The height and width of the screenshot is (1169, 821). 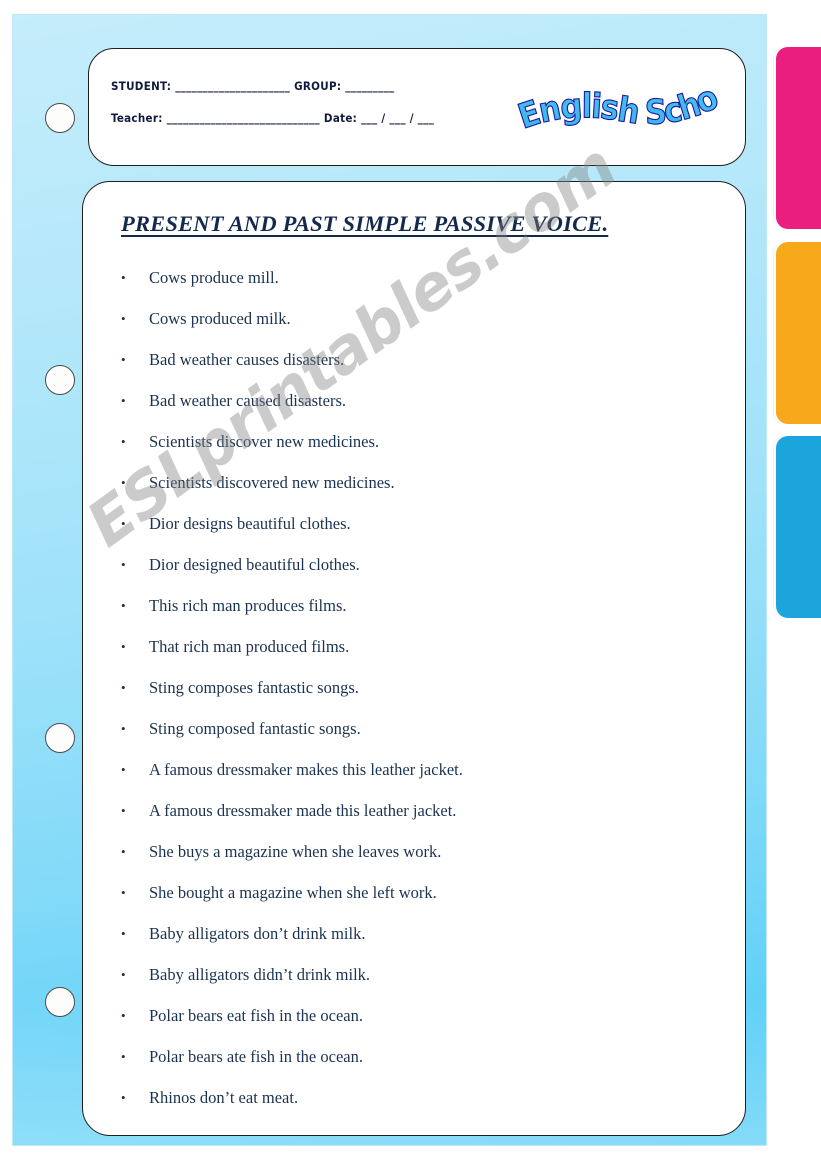 What do you see at coordinates (220, 318) in the screenshot?
I see `sentence-text: Cows produced milk.` at bounding box center [220, 318].